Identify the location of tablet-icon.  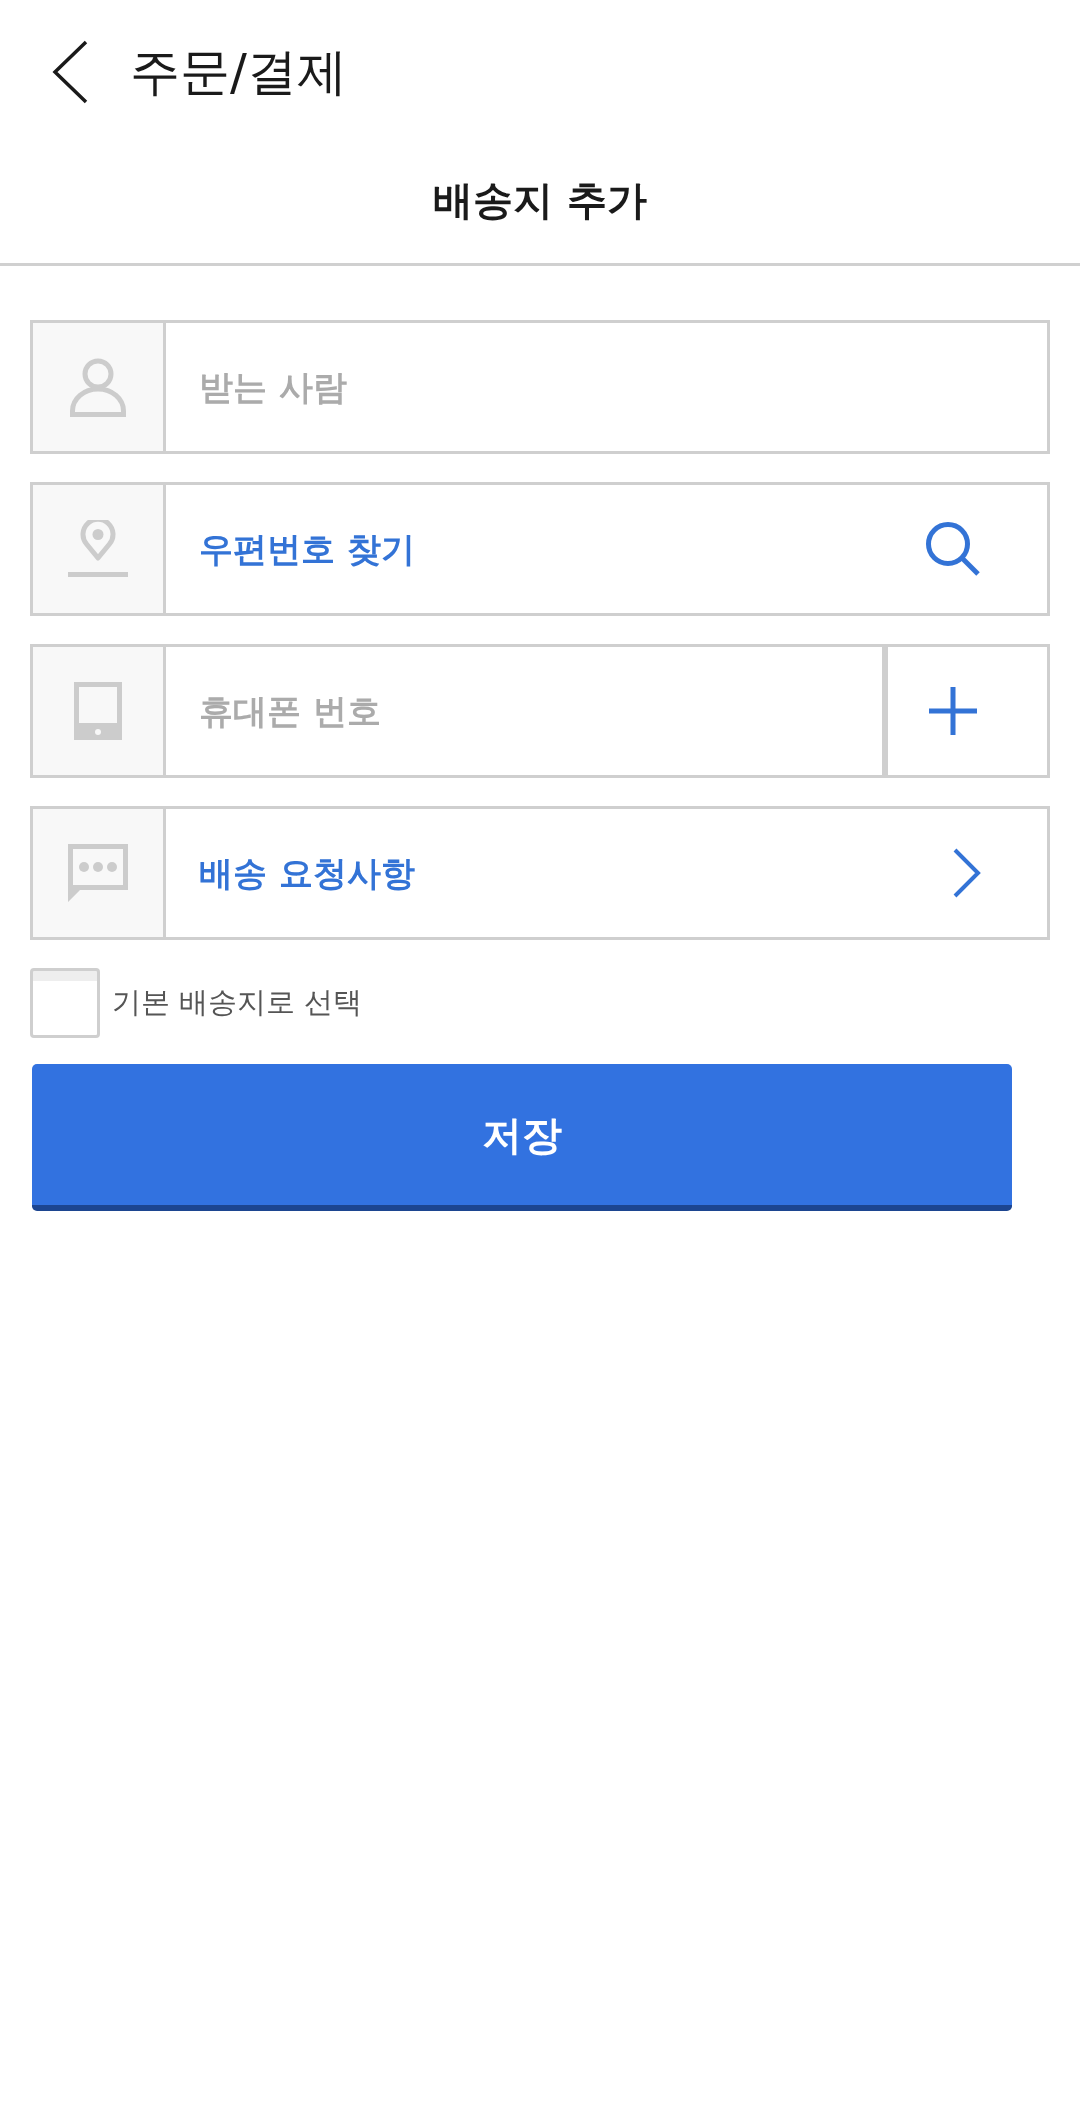
(98, 711).